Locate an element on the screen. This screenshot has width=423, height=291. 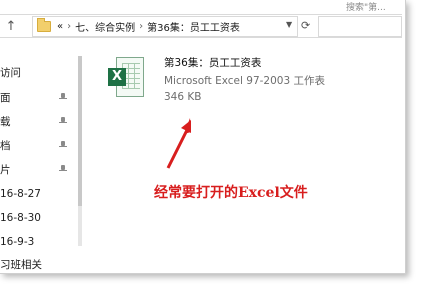
sidebar-item: 访问 is located at coordinates (39, 73).